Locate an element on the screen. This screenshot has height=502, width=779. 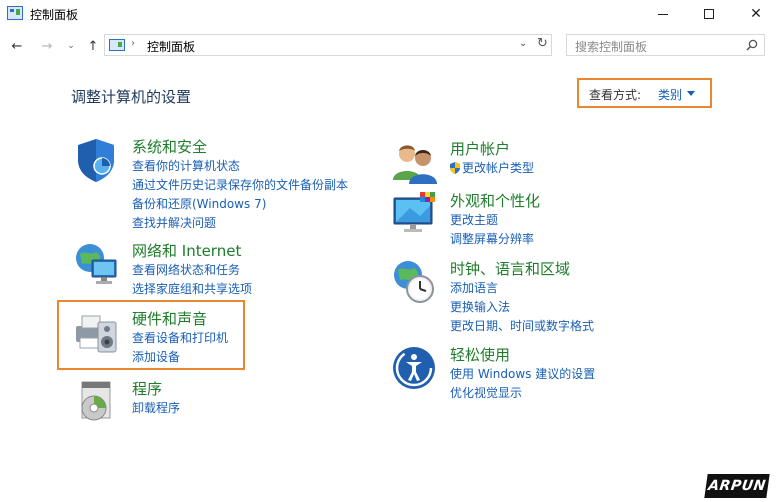
category-title-appearance: 外观和个性化 is located at coordinates (495, 200).